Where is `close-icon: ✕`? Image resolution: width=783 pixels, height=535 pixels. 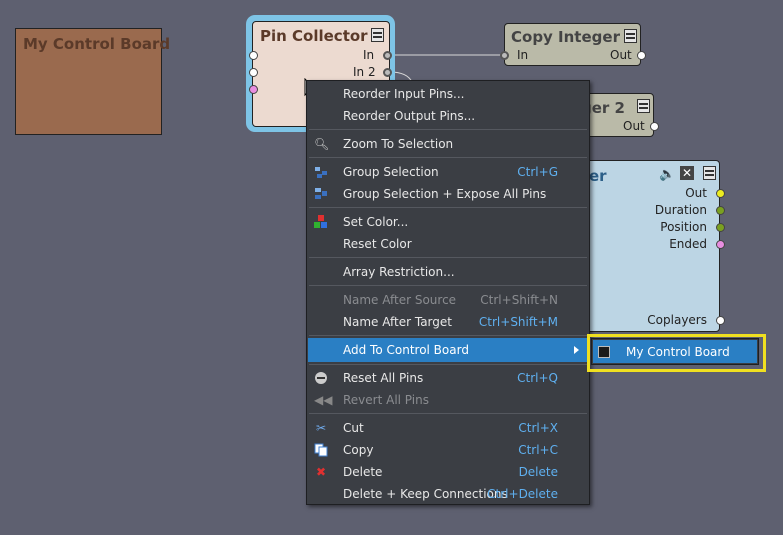
close-icon: ✕ is located at coordinates (687, 173).